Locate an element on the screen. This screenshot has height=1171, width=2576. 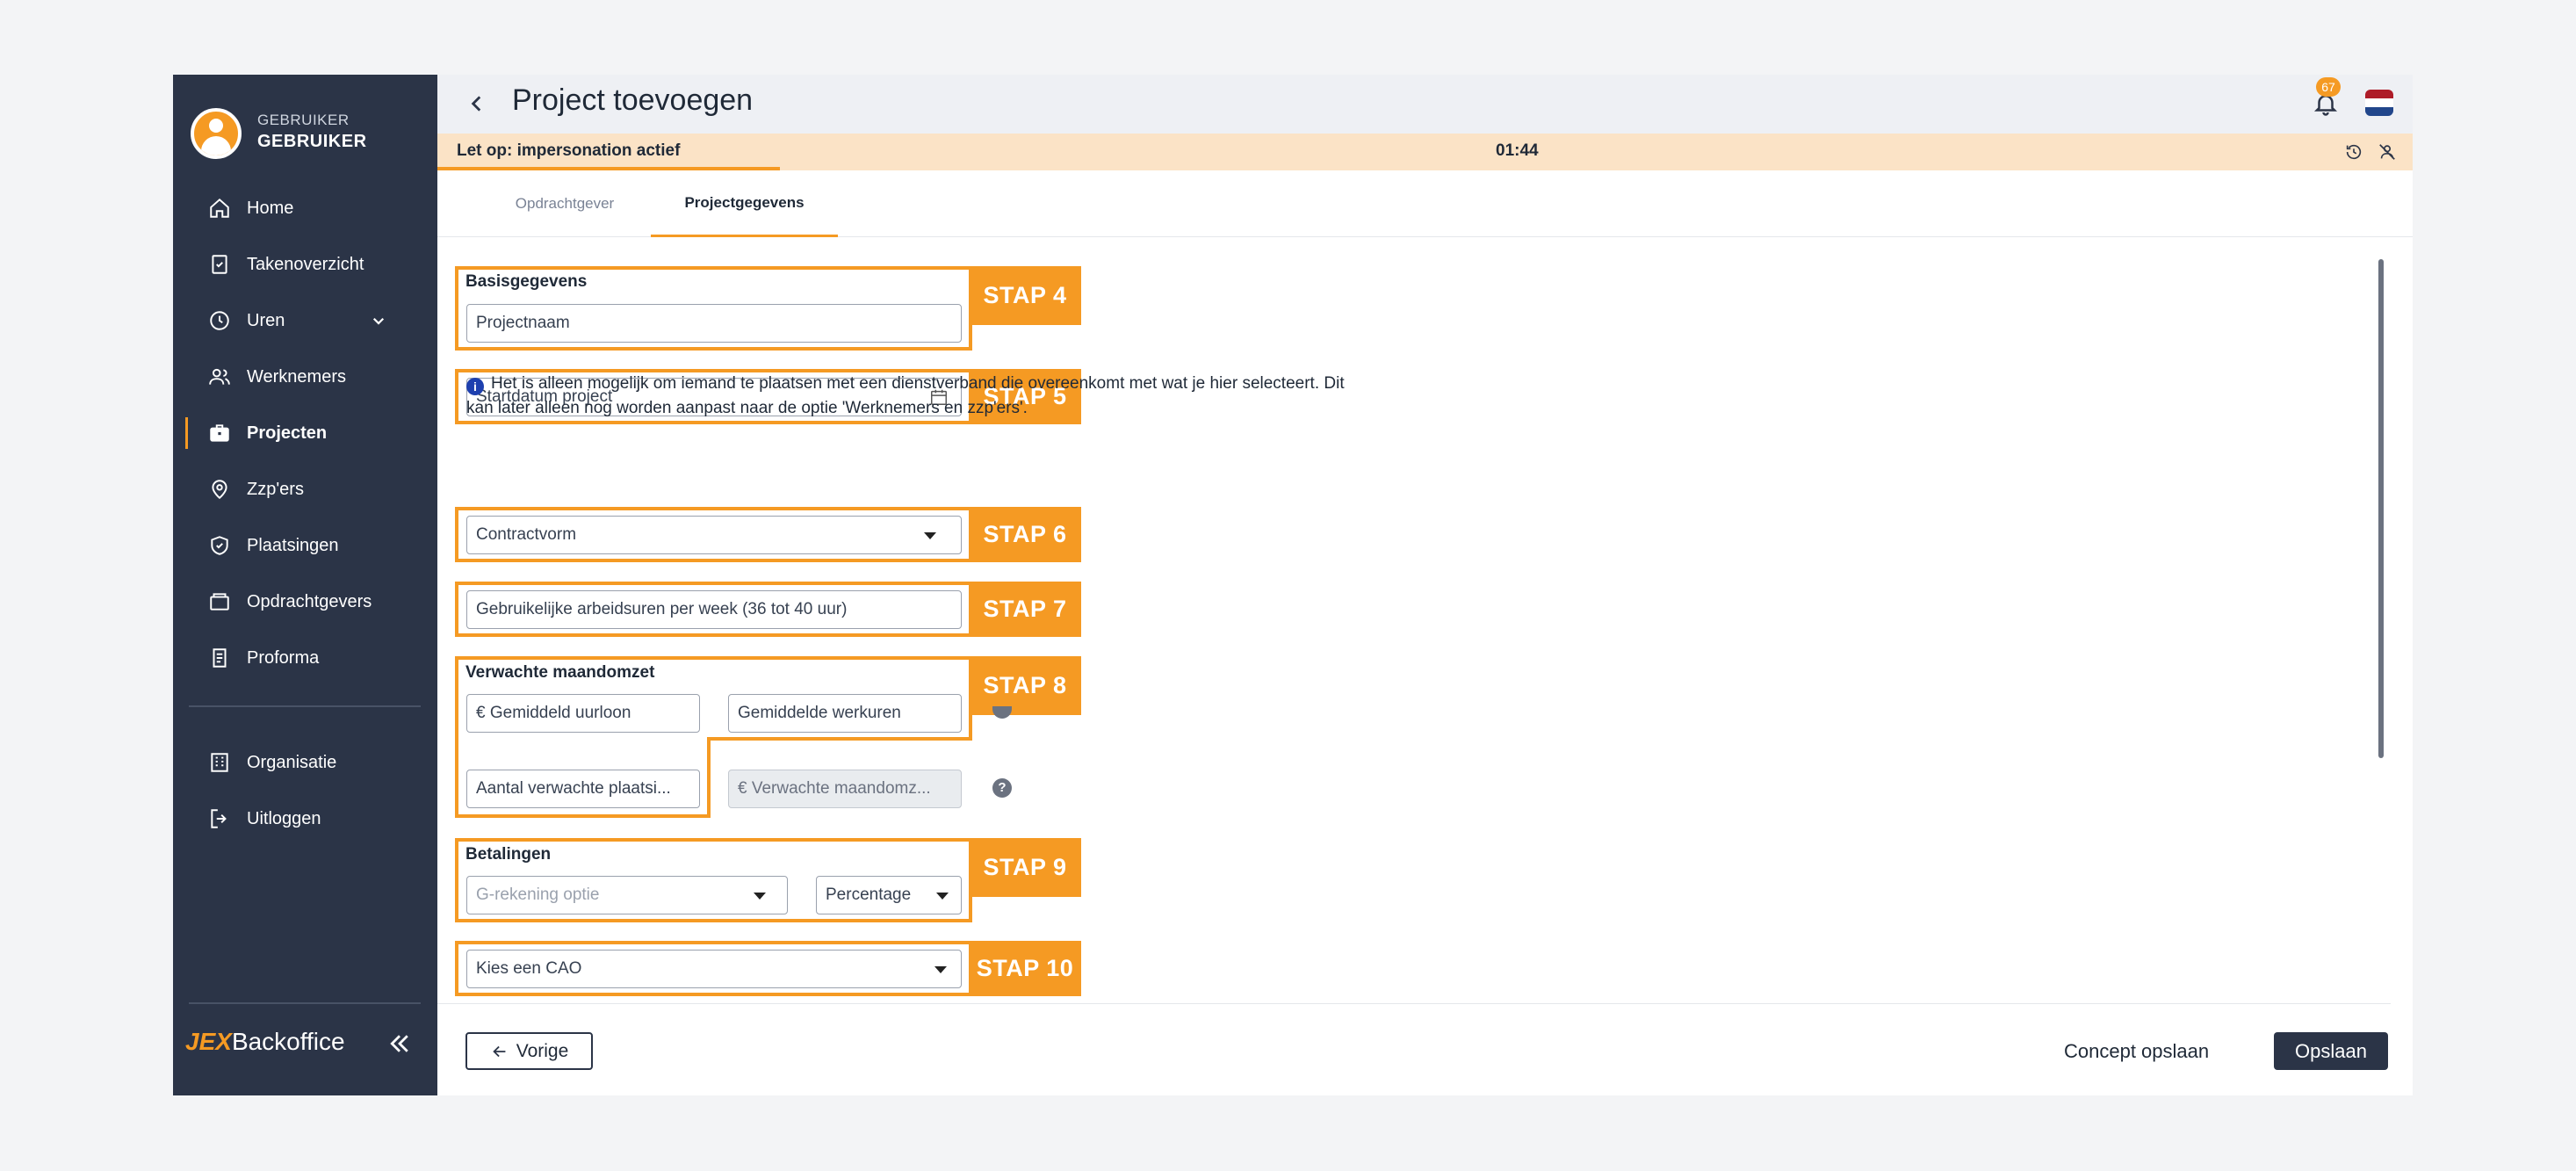
uurloon-input: € Gemiddeld uurloon is located at coordinates (583, 713).